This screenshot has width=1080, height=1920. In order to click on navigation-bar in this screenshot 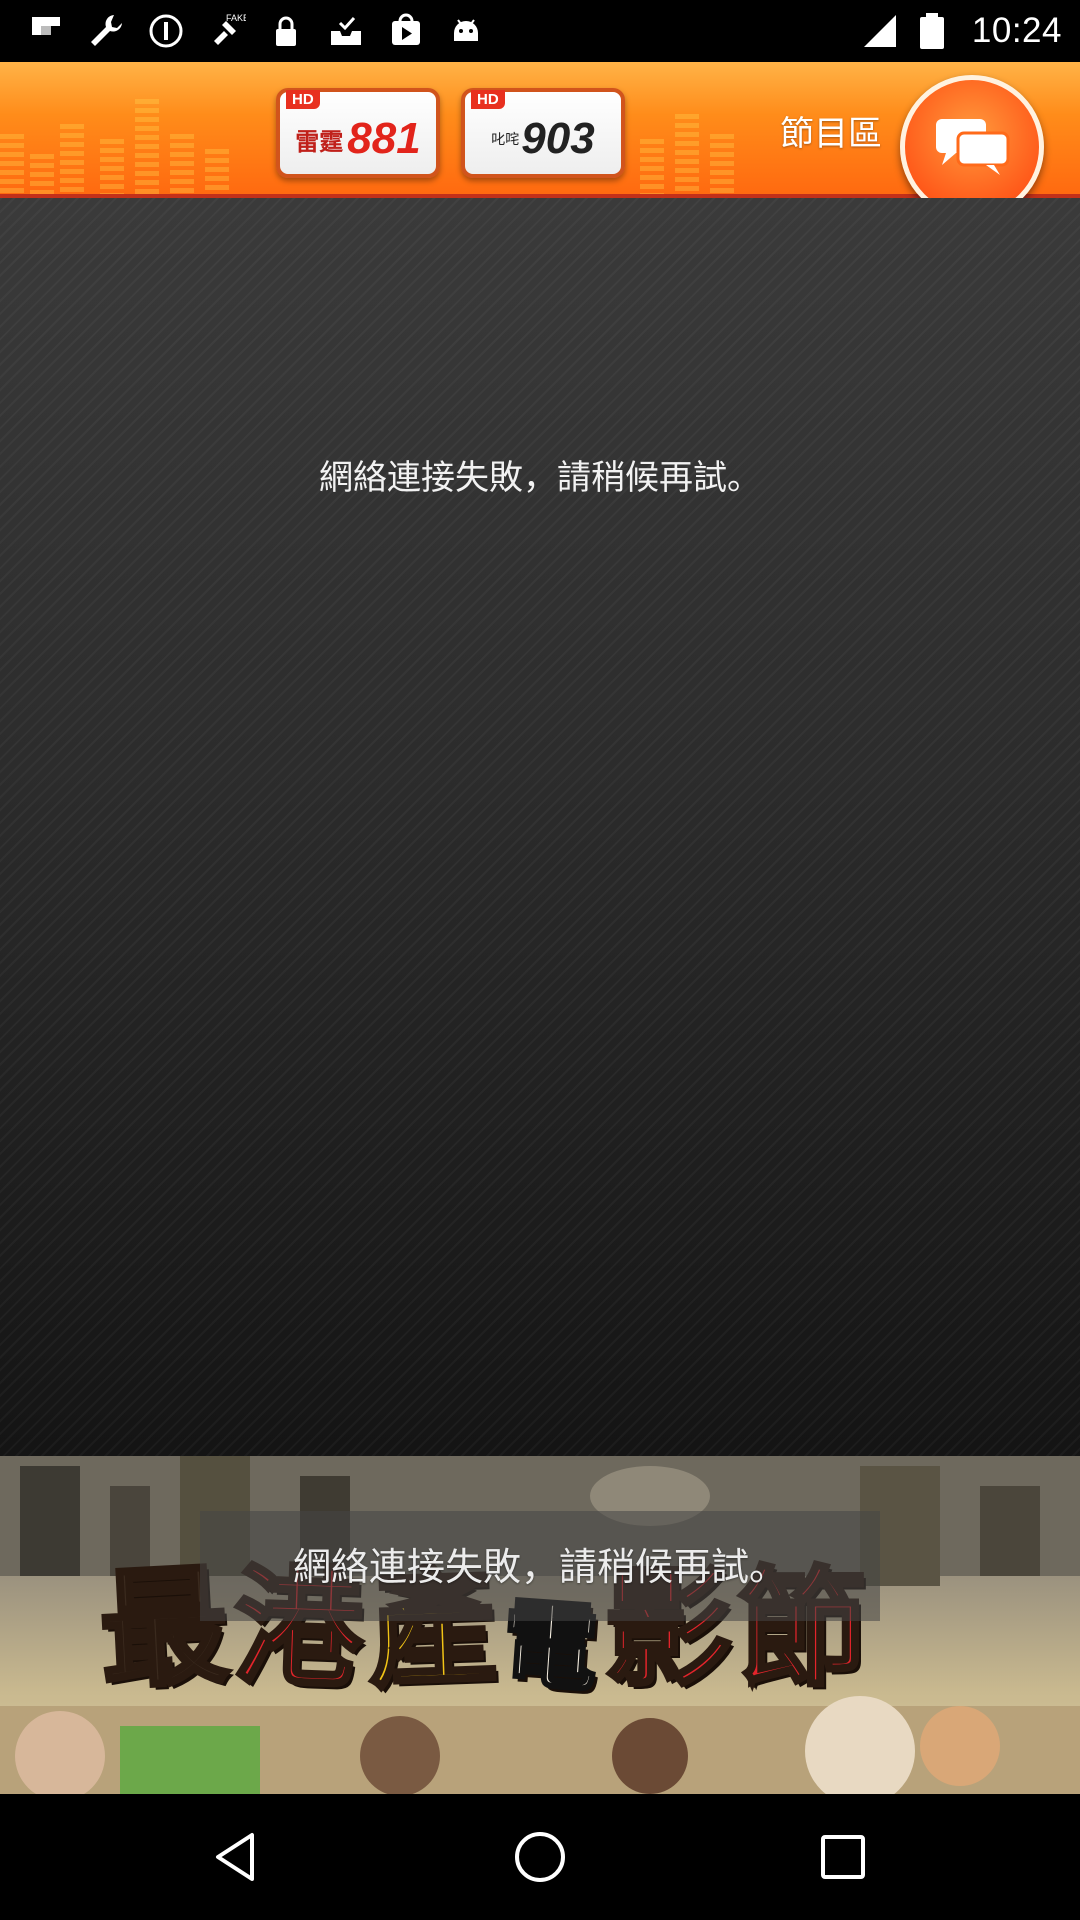, I will do `click(540, 1857)`.